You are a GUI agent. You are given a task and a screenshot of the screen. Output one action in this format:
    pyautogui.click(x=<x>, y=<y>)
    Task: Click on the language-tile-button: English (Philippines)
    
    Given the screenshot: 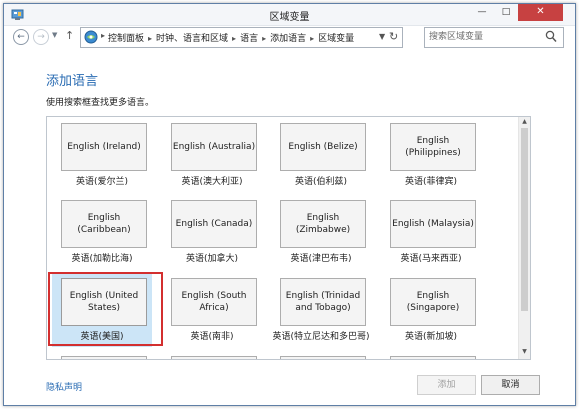 What is the action you would take?
    pyautogui.click(x=433, y=147)
    